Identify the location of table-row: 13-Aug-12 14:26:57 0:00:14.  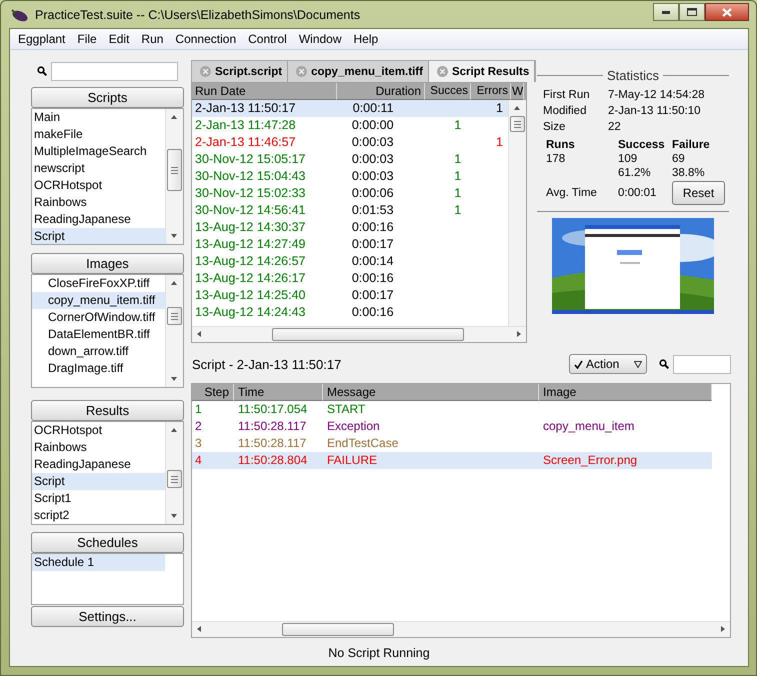
(350, 261).